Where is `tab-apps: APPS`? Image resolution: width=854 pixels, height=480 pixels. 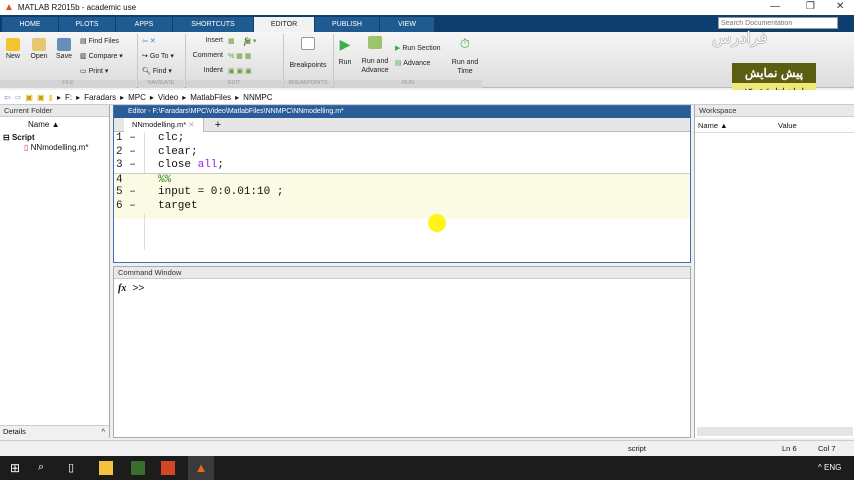 tab-apps: APPS is located at coordinates (144, 24).